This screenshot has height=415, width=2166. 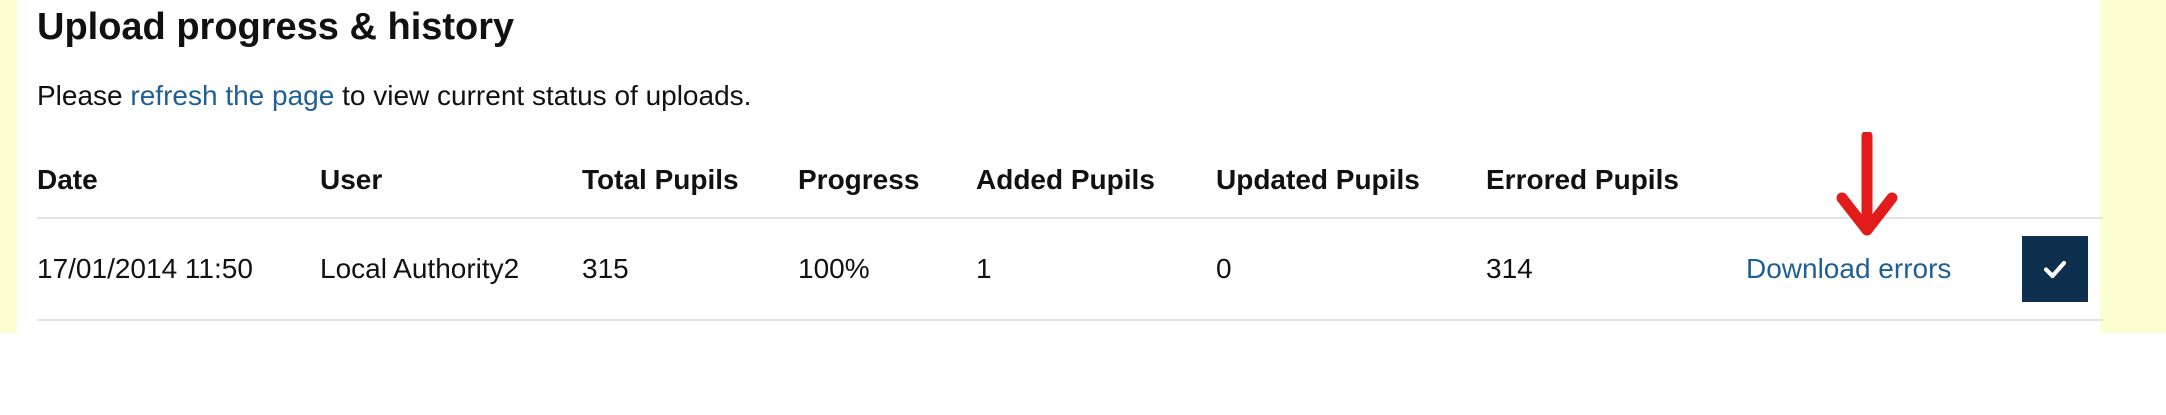 What do you see at coordinates (84, 95) in the screenshot?
I see `intro-text-before: Please` at bounding box center [84, 95].